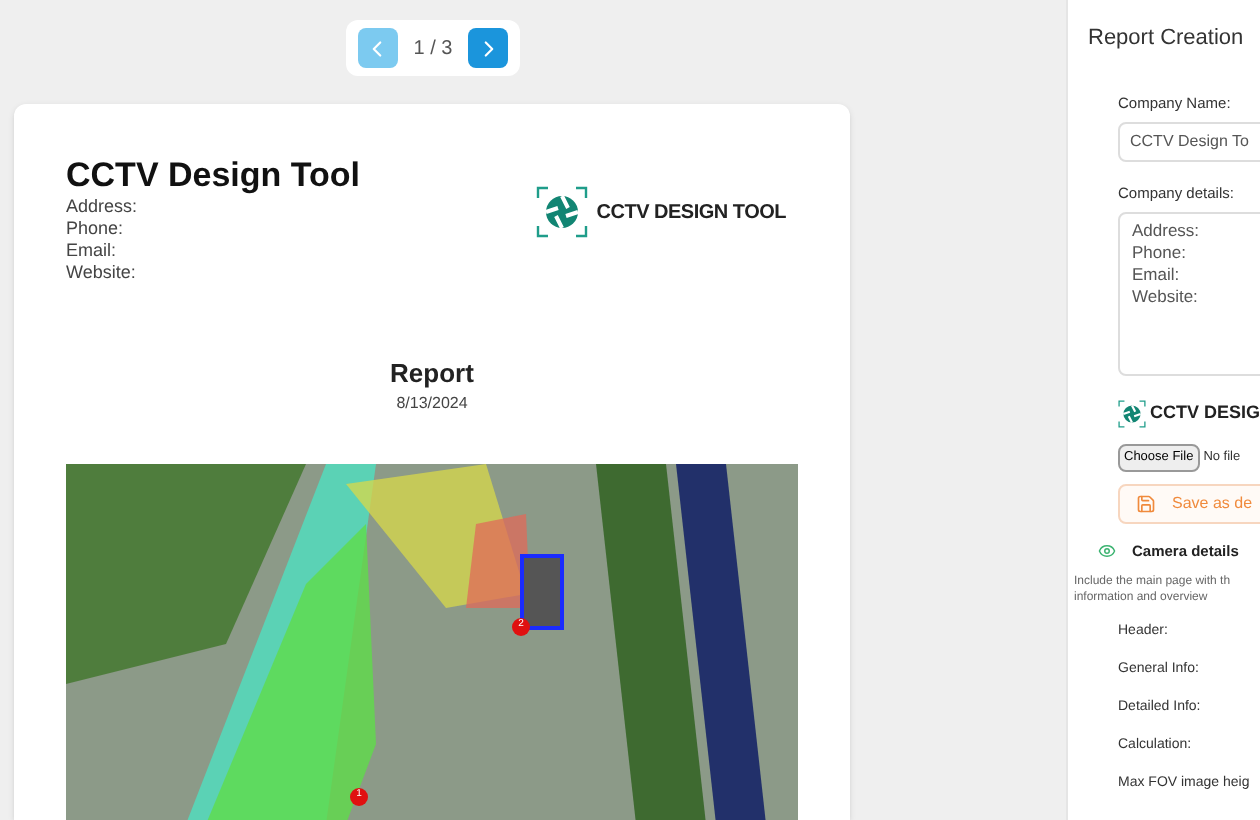  What do you see at coordinates (213, 175) in the screenshot?
I see `company-name: CCTV Design Tool` at bounding box center [213, 175].